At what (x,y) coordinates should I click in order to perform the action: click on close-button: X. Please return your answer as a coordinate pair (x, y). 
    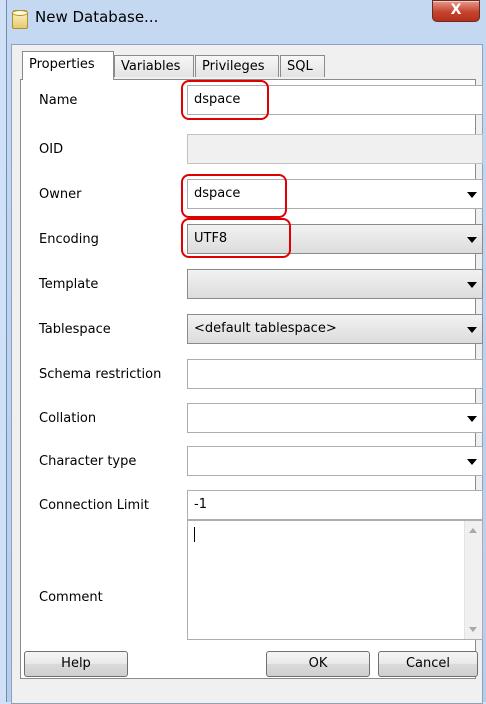
    Looking at the image, I should click on (456, 11).